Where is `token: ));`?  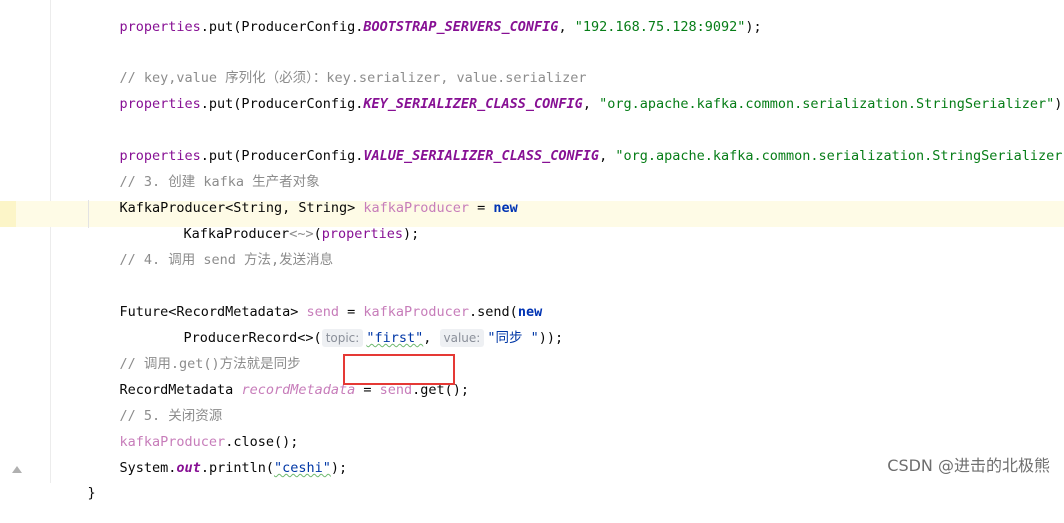 token: )); is located at coordinates (551, 338).